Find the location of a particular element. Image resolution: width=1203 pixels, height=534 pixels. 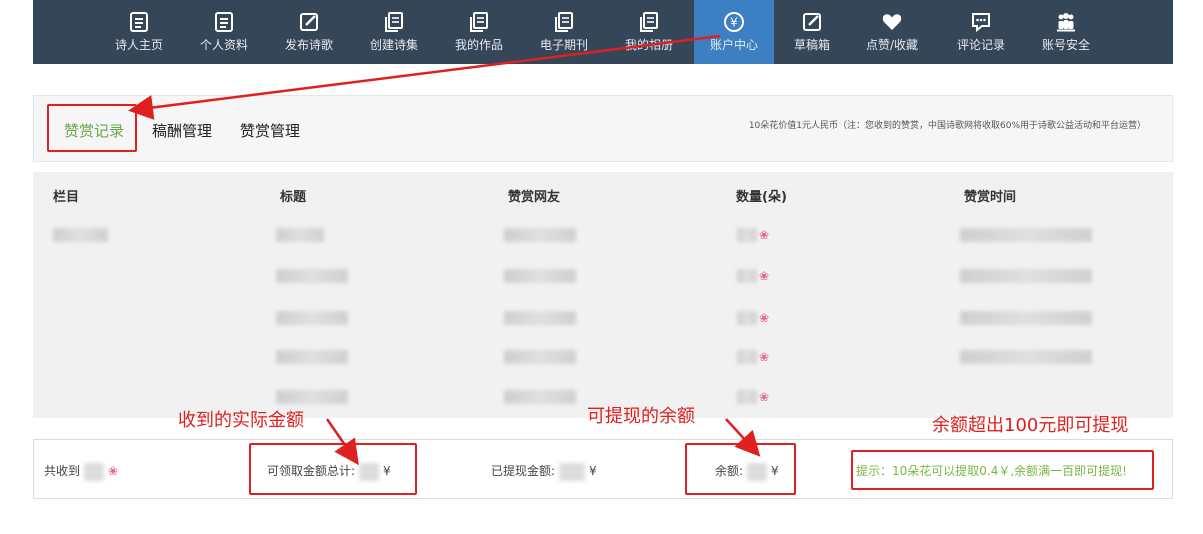

nav-item-my-works: 我的作品 is located at coordinates (479, 32).